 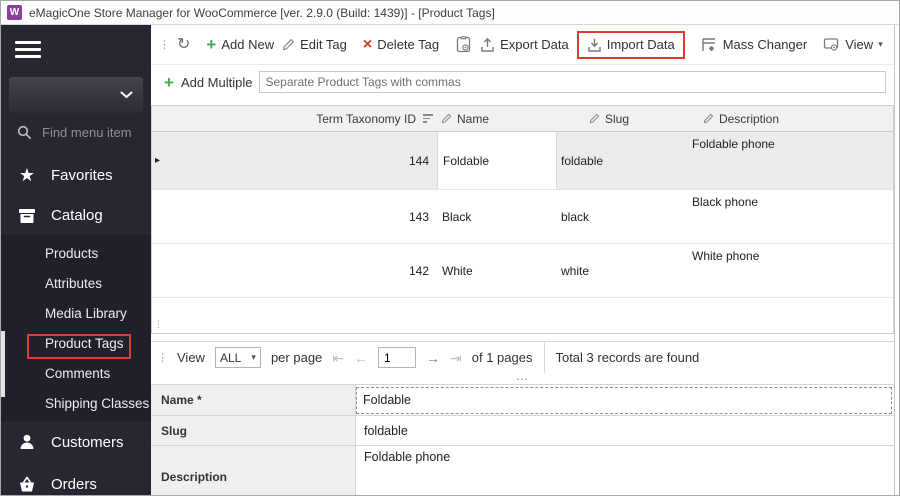 What do you see at coordinates (780, 216) in the screenshot?
I see `cell-description: Black phone` at bounding box center [780, 216].